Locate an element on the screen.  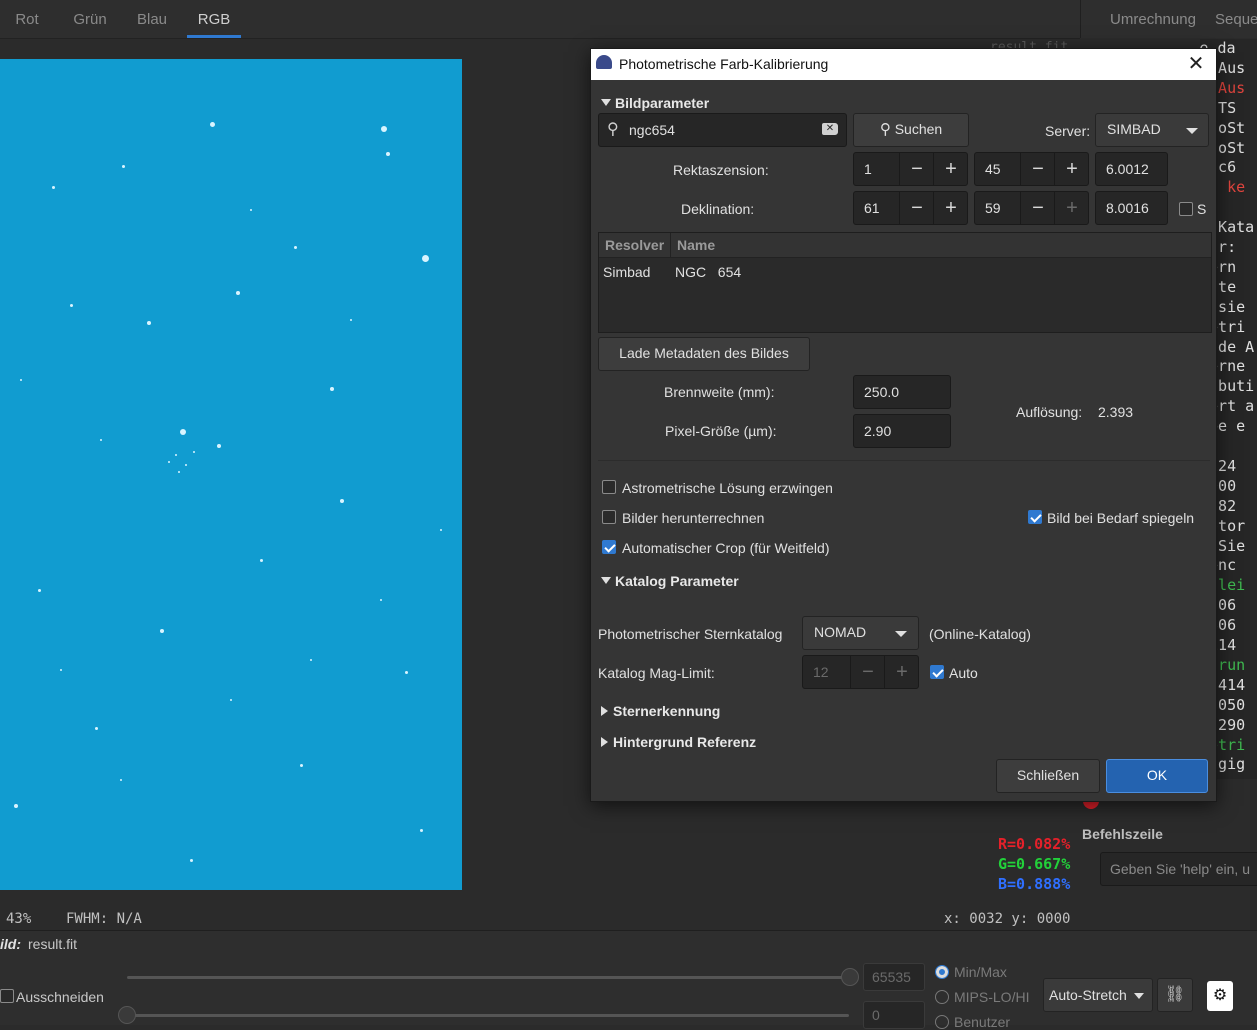
image-label-key: ild: is located at coordinates (10, 944).